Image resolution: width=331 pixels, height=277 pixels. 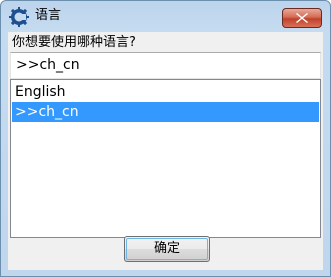 What do you see at coordinates (165, 92) in the screenshot?
I see `list-item-english: English` at bounding box center [165, 92].